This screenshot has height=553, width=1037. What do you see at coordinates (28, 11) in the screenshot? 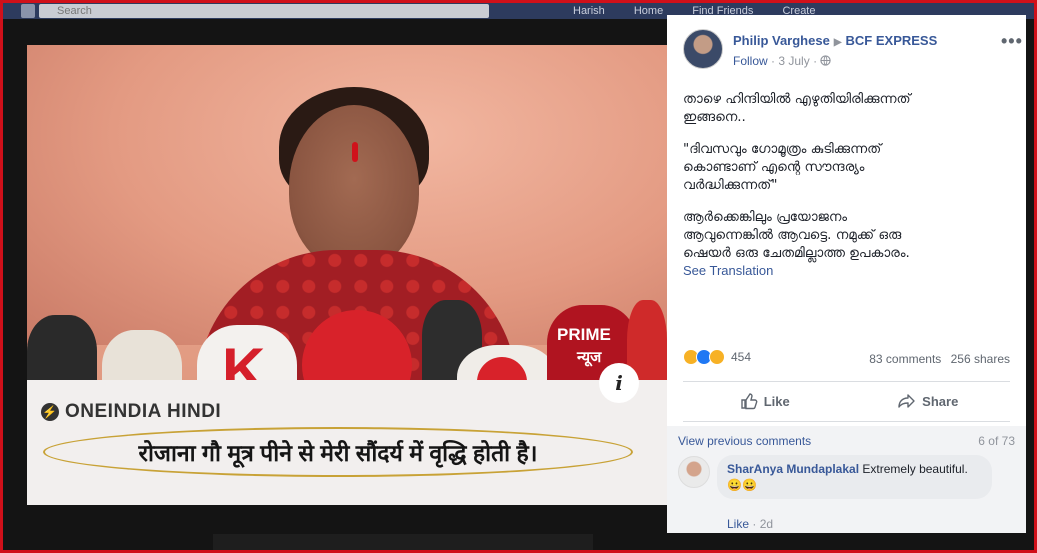
I see `facebook-logo-icon` at bounding box center [28, 11].